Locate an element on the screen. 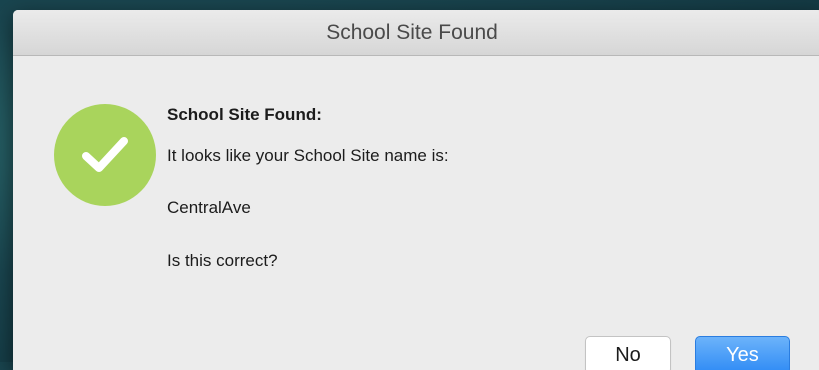 The width and height of the screenshot is (819, 370). success-badge is located at coordinates (105, 155).